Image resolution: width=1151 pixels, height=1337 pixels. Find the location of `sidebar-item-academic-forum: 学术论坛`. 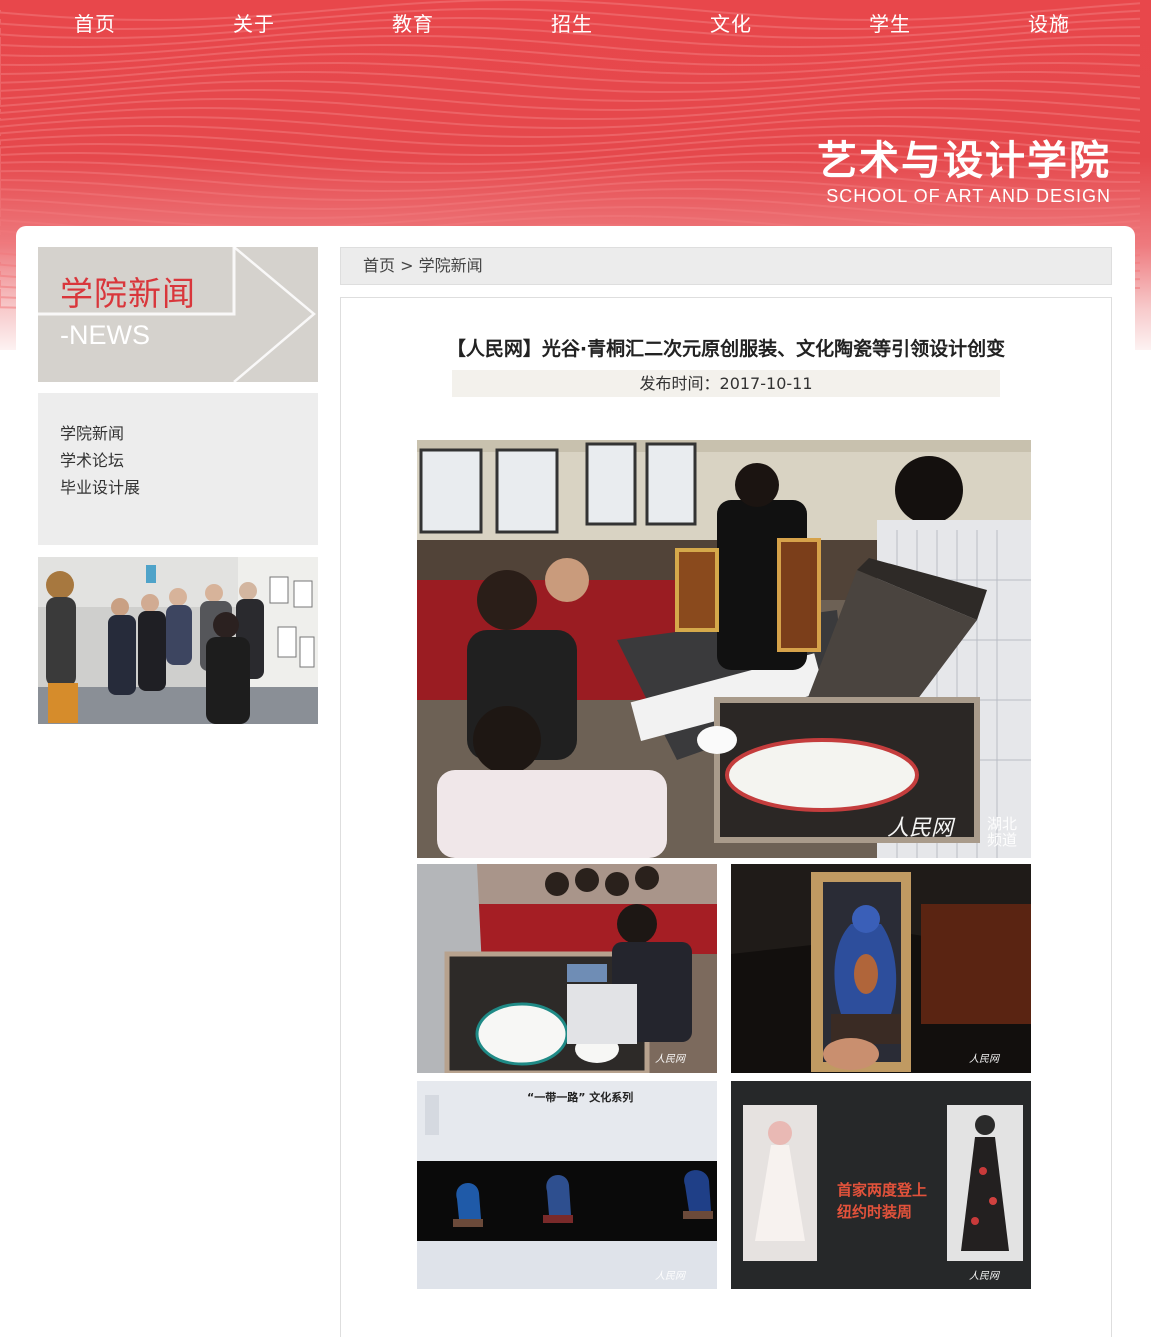

sidebar-item-academic-forum: 学术论坛 is located at coordinates (92, 459).